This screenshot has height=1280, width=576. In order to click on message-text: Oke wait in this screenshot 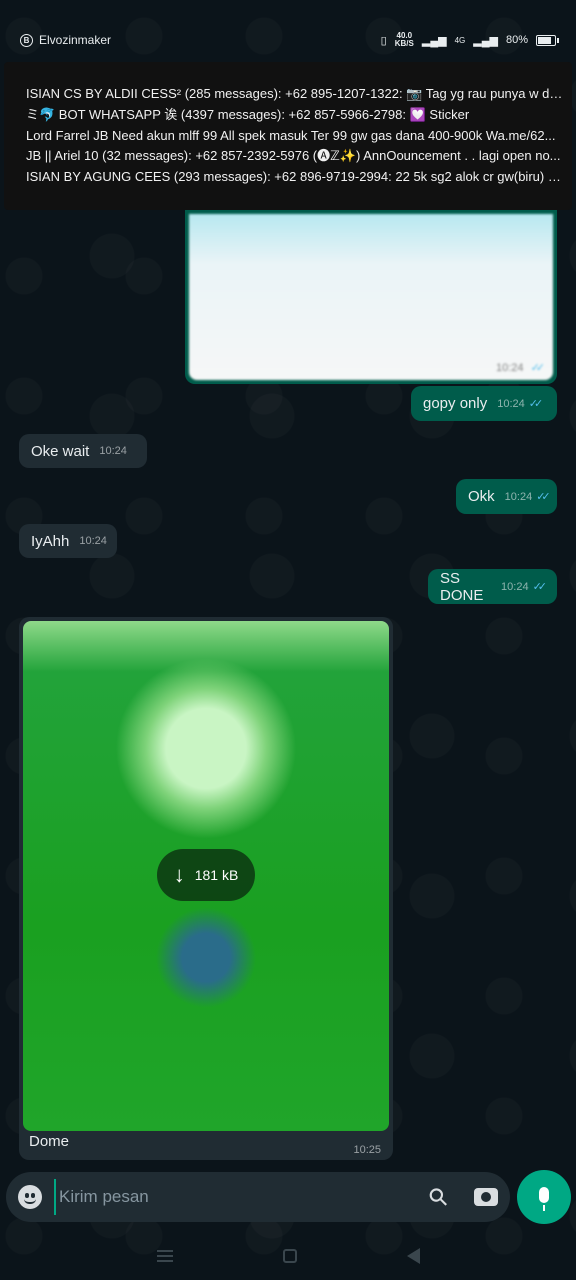, I will do `click(60, 451)`.